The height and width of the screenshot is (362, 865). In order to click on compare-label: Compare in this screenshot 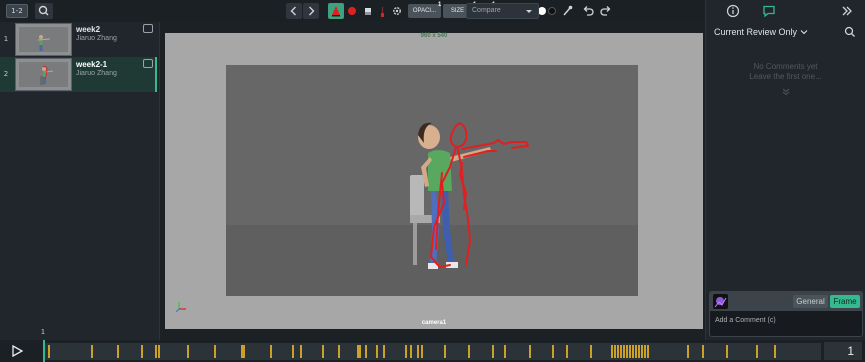, I will do `click(486, 10)`.